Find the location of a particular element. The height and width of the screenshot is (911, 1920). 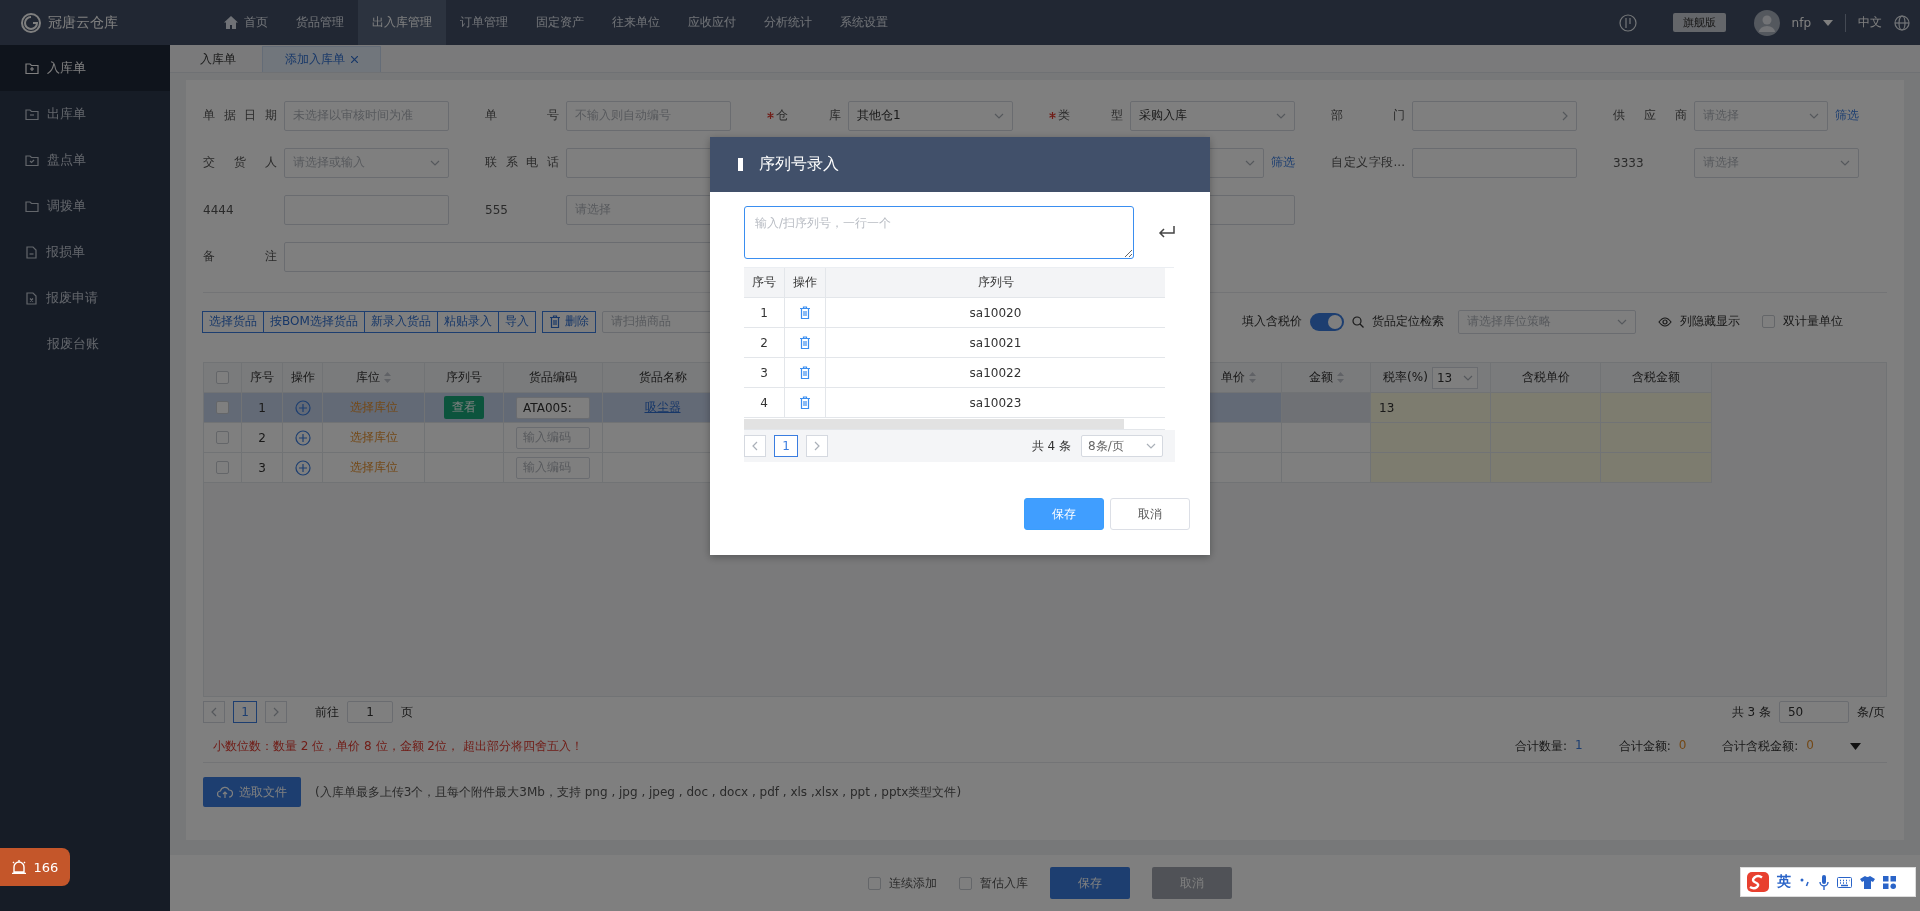

field-label: 单号 is located at coordinates (522, 115).